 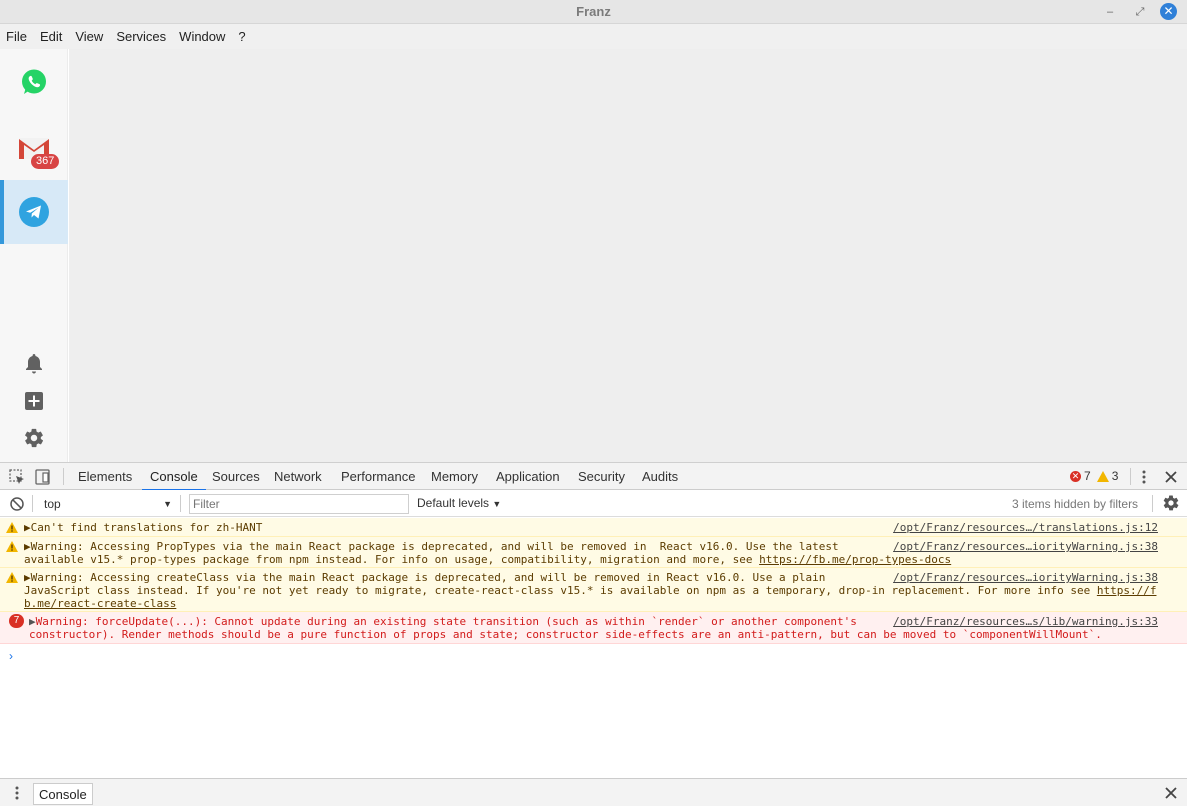 I want to click on issue-counts: ✕ 7 3, so click(x=1094, y=476).